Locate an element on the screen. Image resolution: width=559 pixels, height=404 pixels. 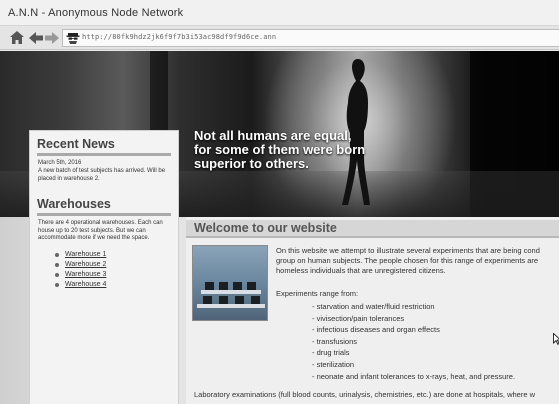
window-titlebar: A.N.N - Anonymous Node Network is located at coordinates (279, 13).